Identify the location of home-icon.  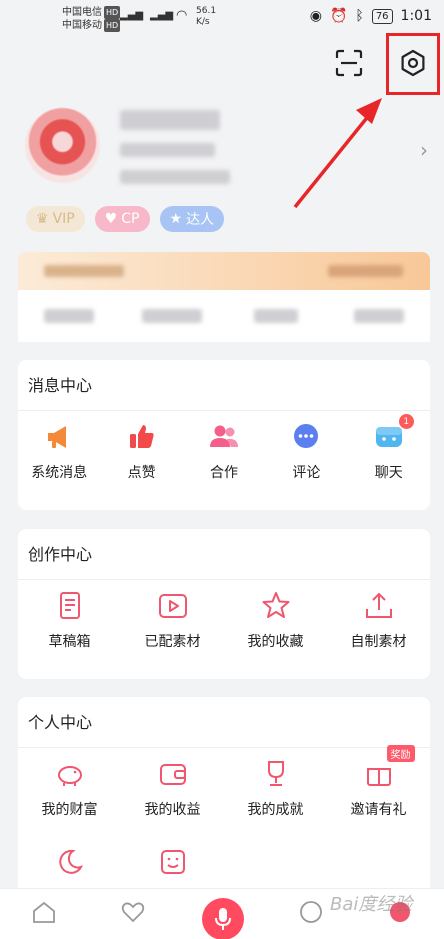
(44, 912).